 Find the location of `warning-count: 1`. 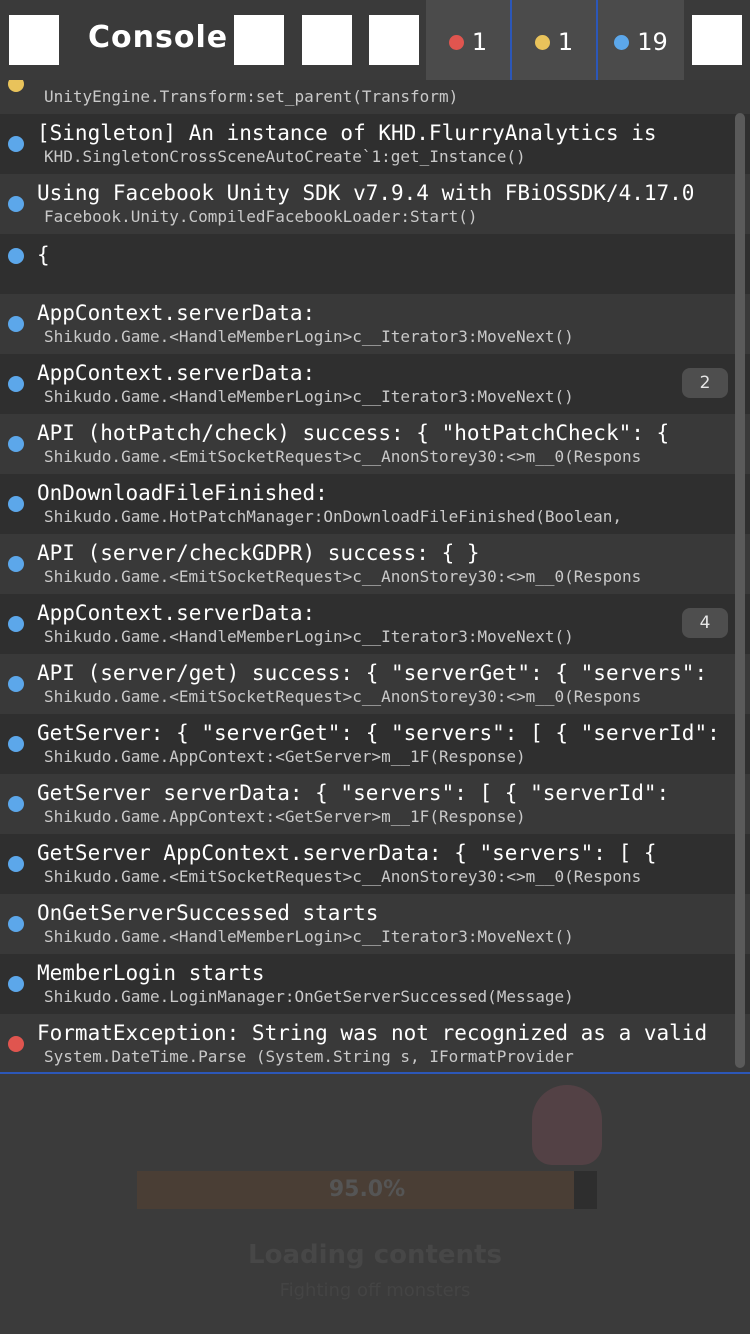

warning-count: 1 is located at coordinates (565, 42).